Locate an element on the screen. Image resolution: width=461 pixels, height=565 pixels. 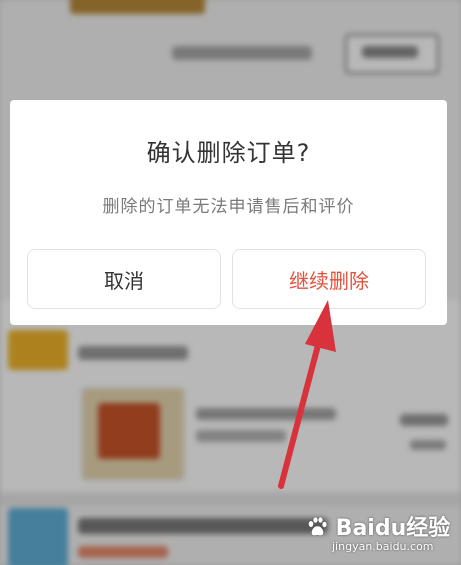
continue-delete-button: 继续删除 is located at coordinates (329, 279).